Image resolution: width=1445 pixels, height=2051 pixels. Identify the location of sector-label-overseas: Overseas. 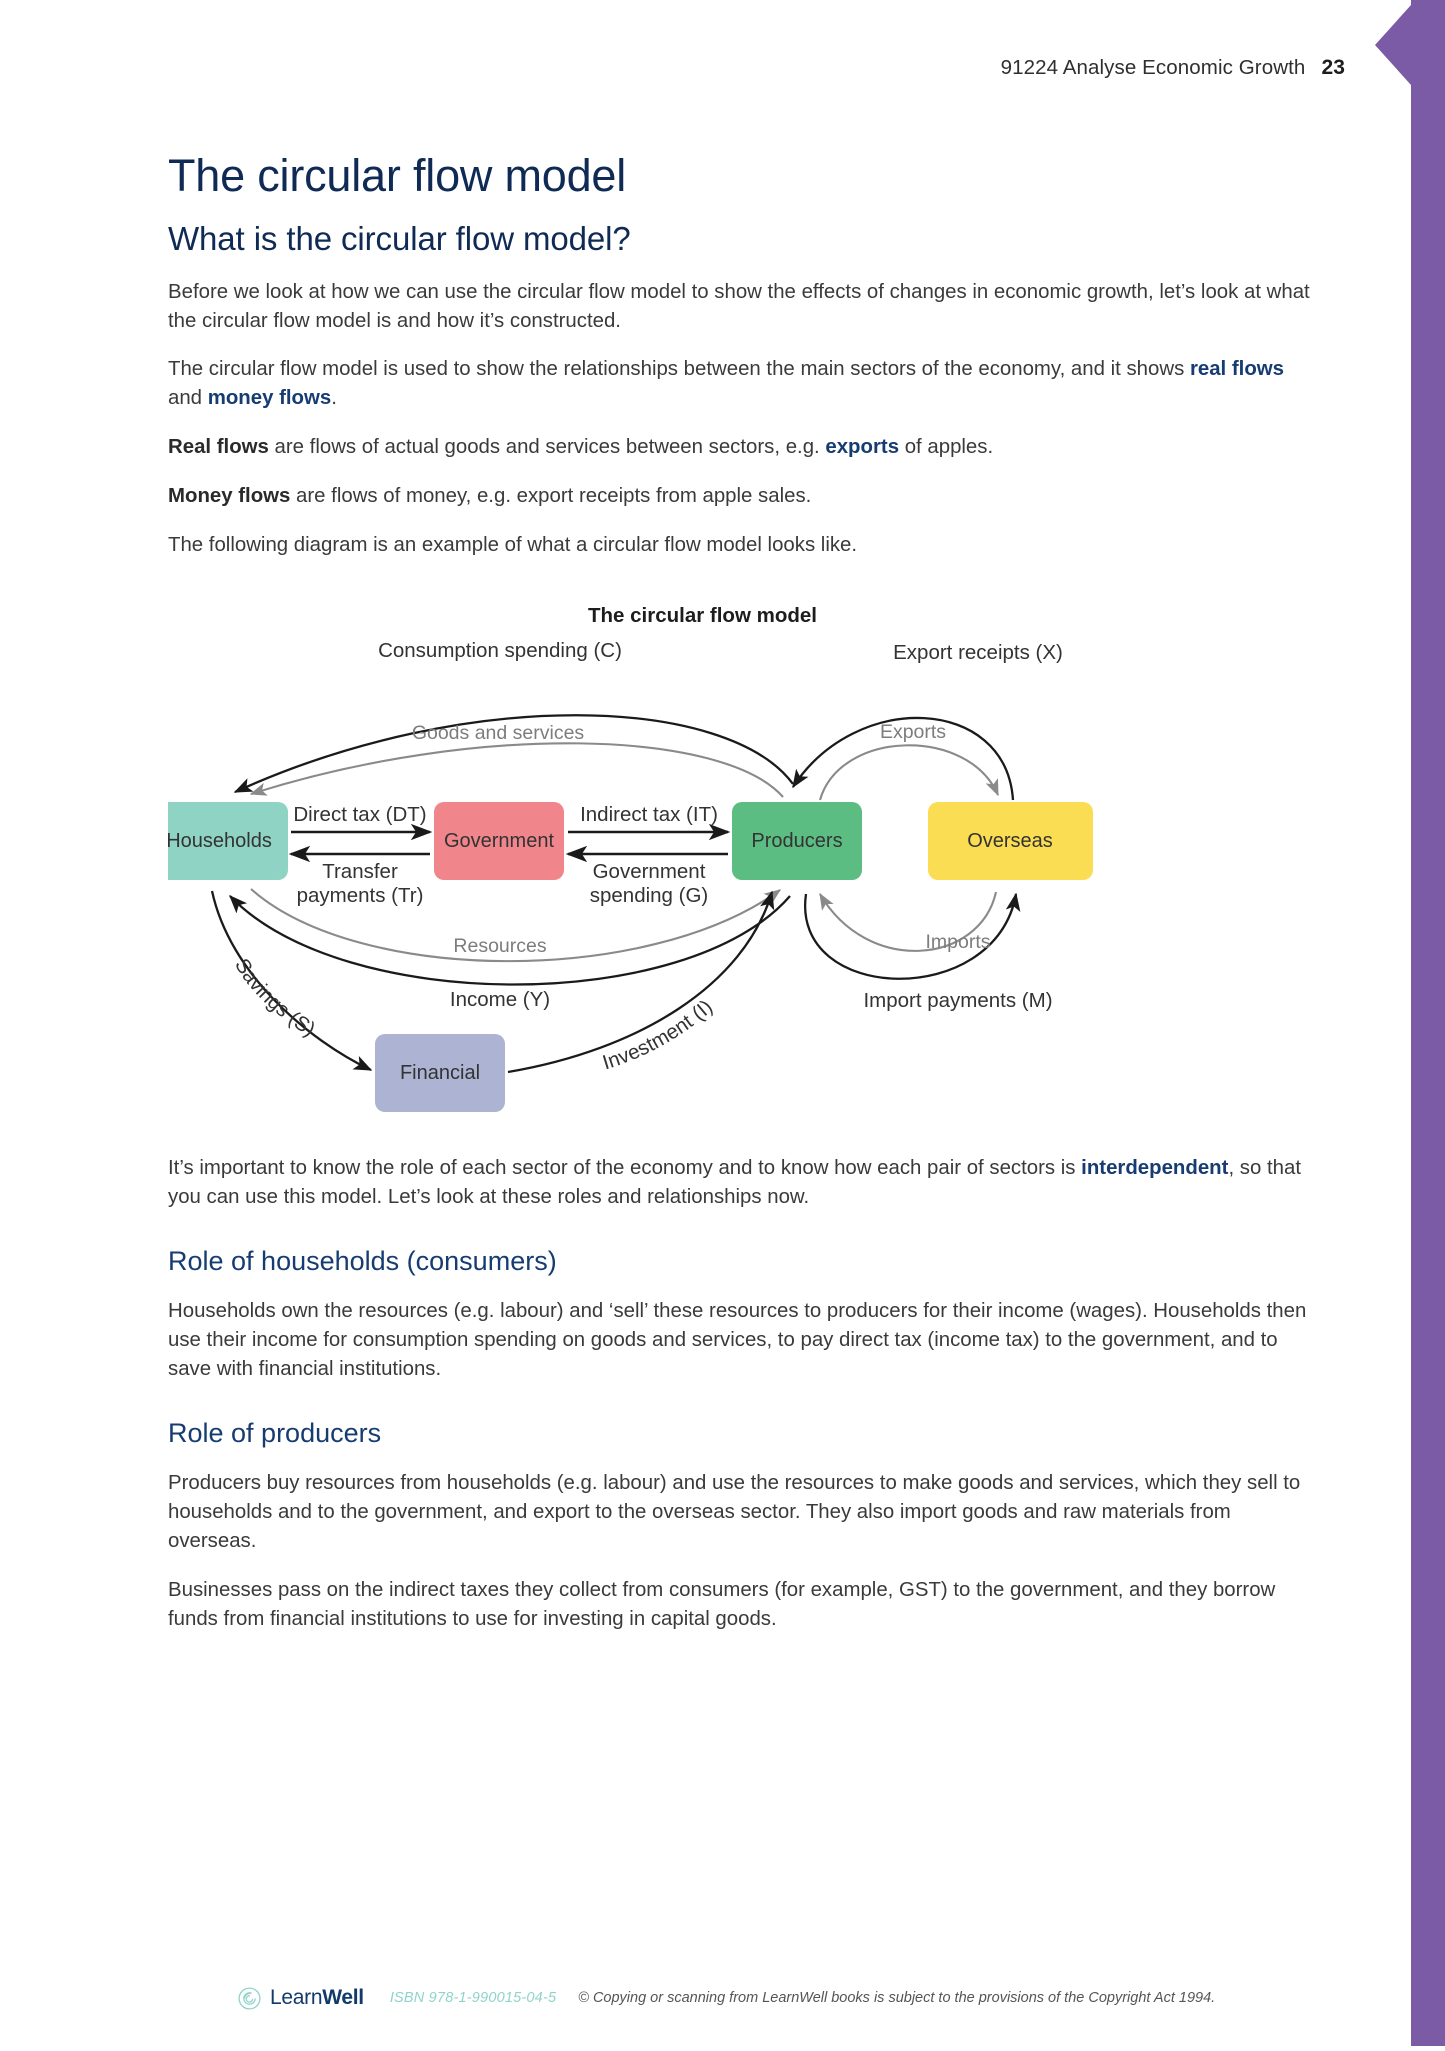
(1010, 841).